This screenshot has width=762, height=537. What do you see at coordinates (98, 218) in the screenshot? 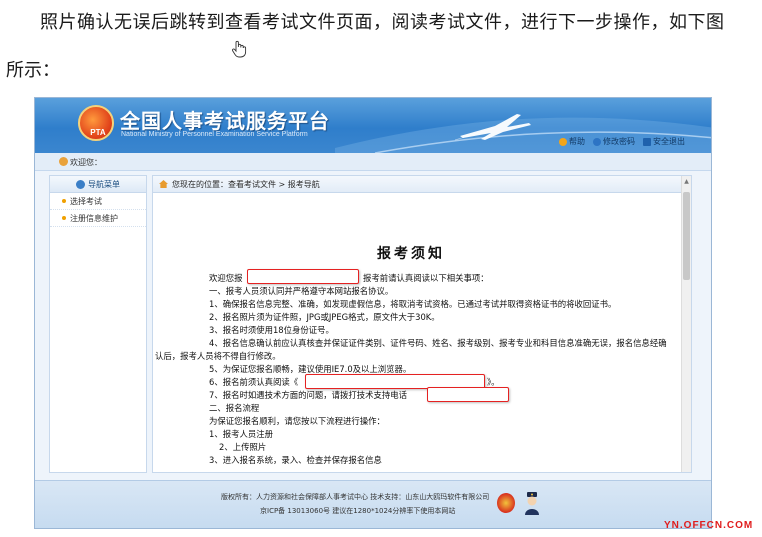
I see `sidebar-item-registration-info: 注册信息维护` at bounding box center [98, 218].